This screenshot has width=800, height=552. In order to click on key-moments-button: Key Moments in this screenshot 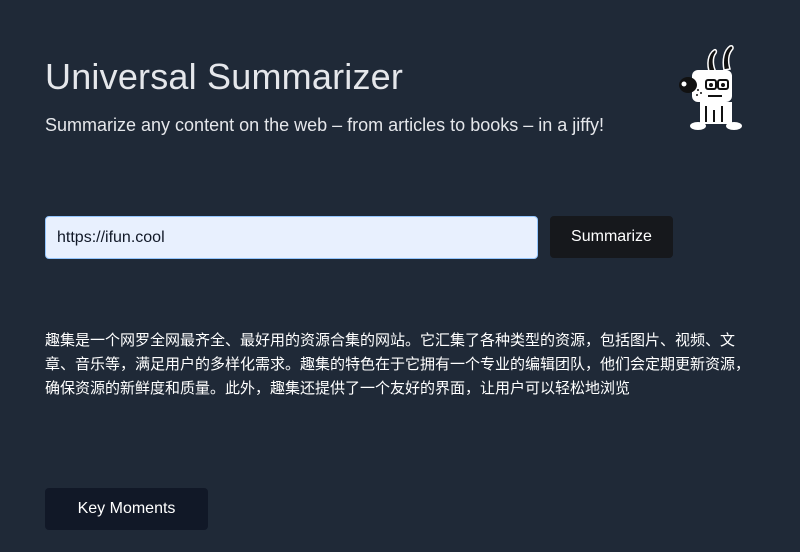, I will do `click(126, 509)`.